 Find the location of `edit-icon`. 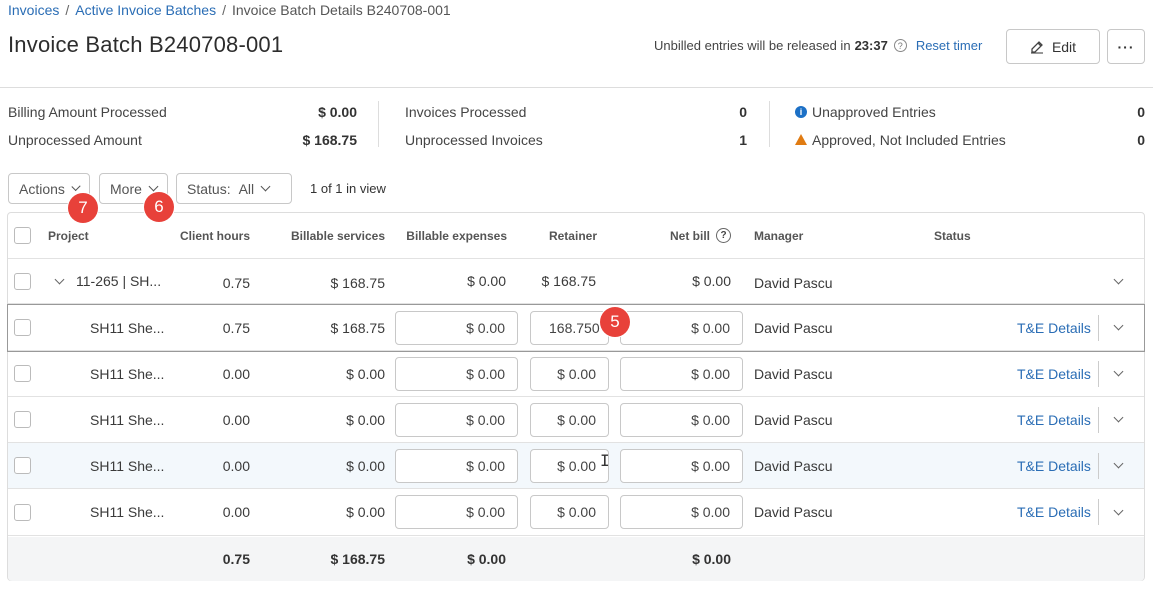

edit-icon is located at coordinates (1036, 47).